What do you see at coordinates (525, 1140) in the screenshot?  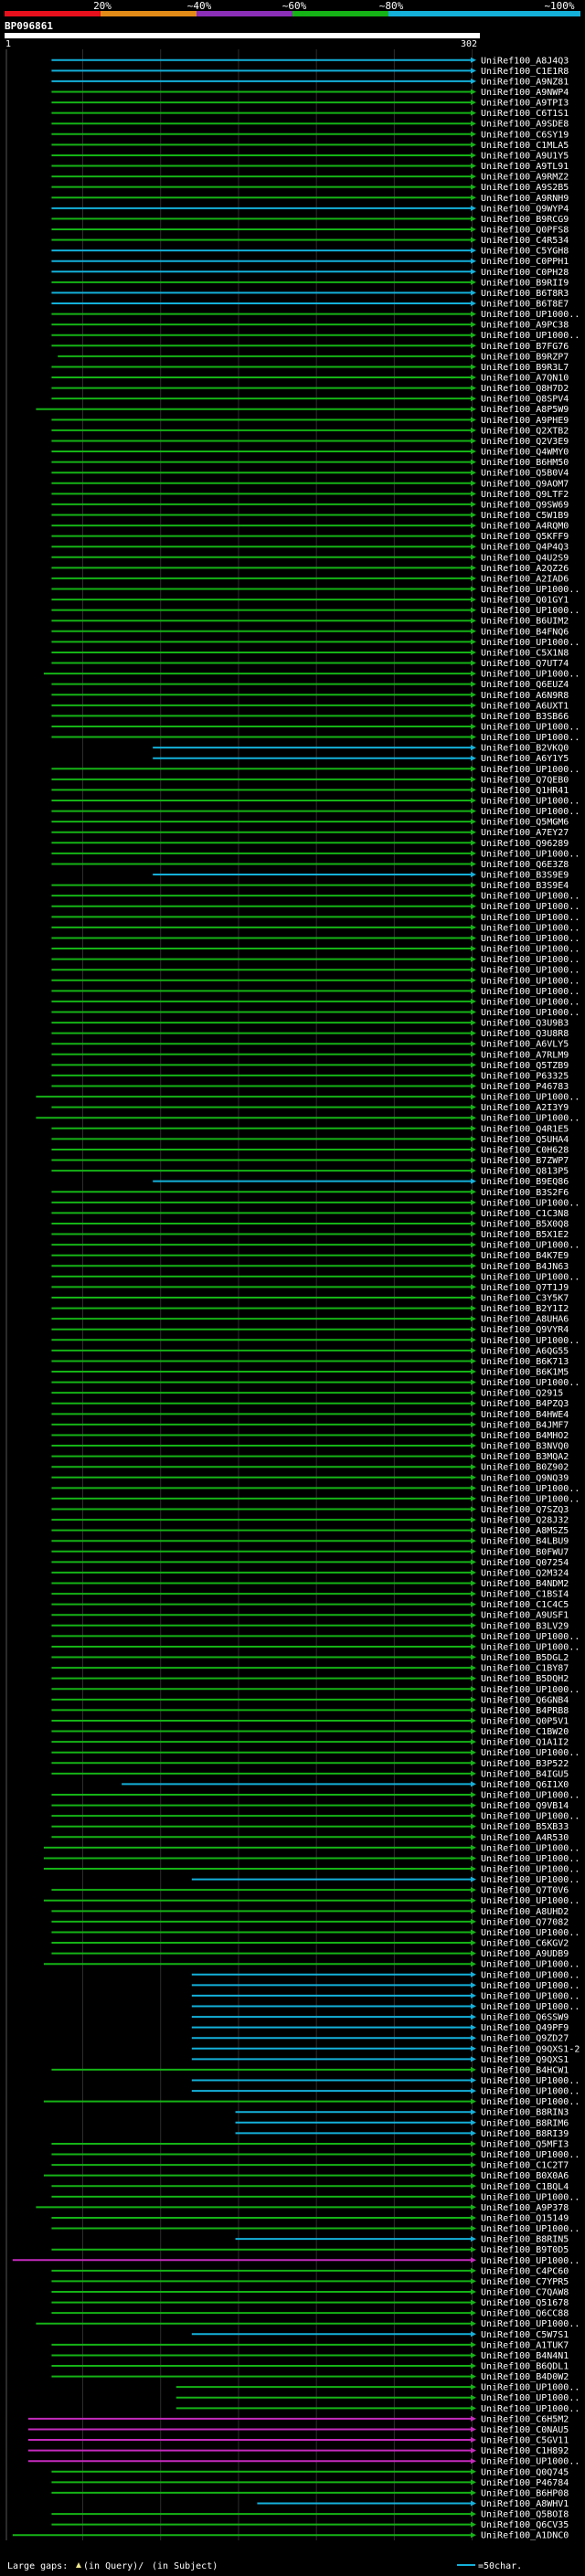 I see `hit-label: UniRef100_Q5UHA4` at bounding box center [525, 1140].